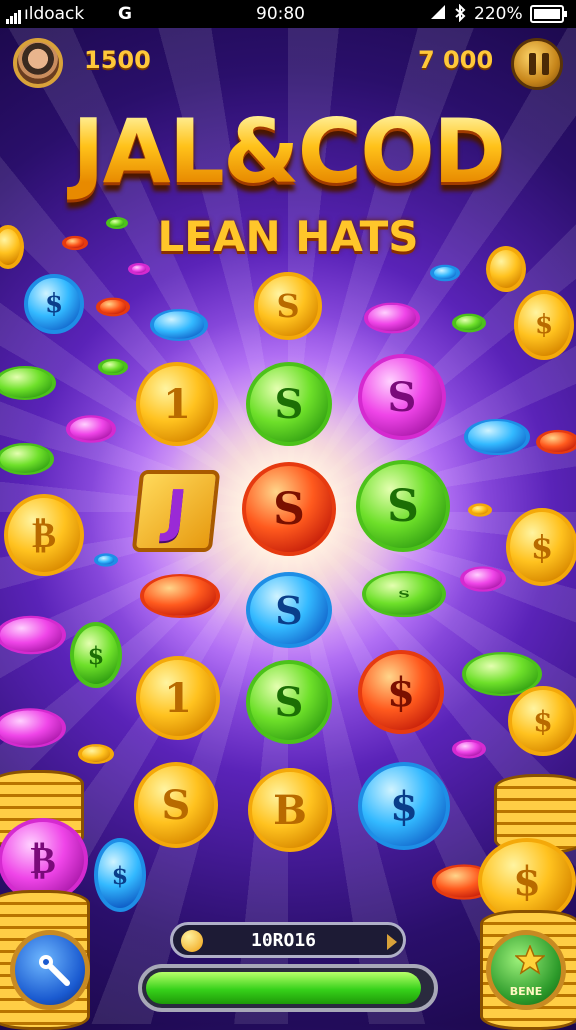 The height and width of the screenshot is (1030, 576). What do you see at coordinates (530, 960) in the screenshot?
I see `star-icon` at bounding box center [530, 960].